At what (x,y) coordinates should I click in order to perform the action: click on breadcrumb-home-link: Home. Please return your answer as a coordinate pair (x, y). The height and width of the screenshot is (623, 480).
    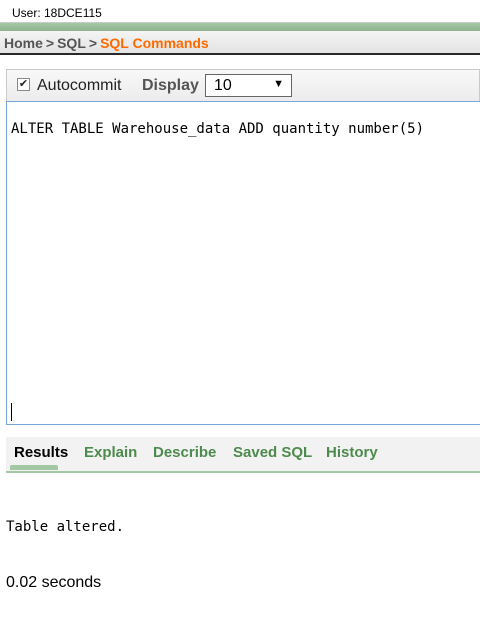
    Looking at the image, I should click on (23, 43).